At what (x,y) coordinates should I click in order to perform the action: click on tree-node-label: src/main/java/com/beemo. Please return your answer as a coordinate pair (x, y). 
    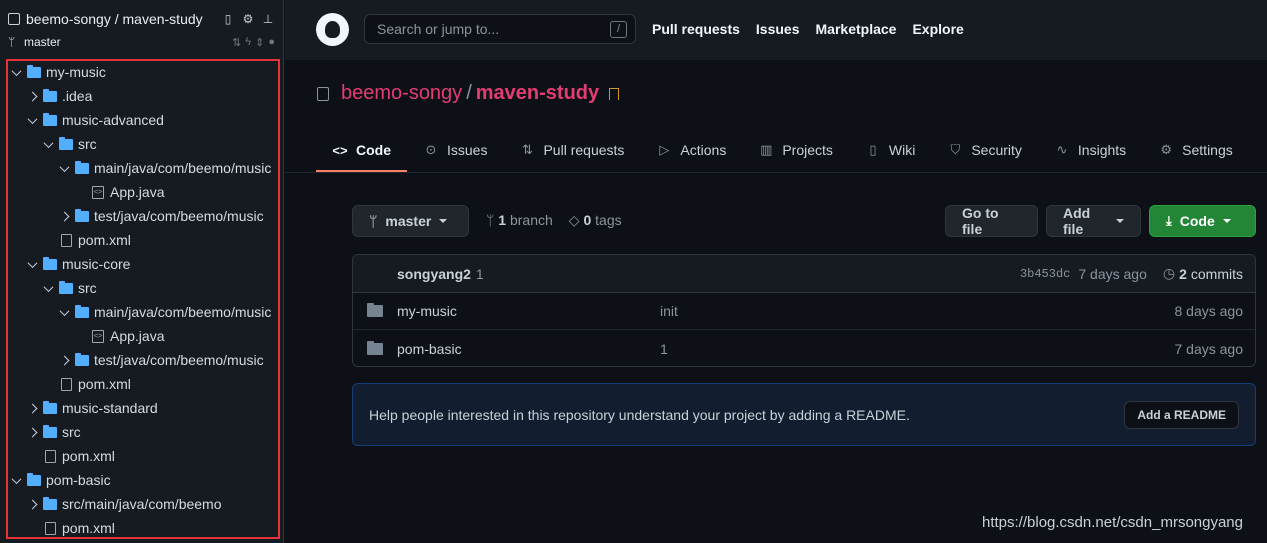
    Looking at the image, I should click on (142, 504).